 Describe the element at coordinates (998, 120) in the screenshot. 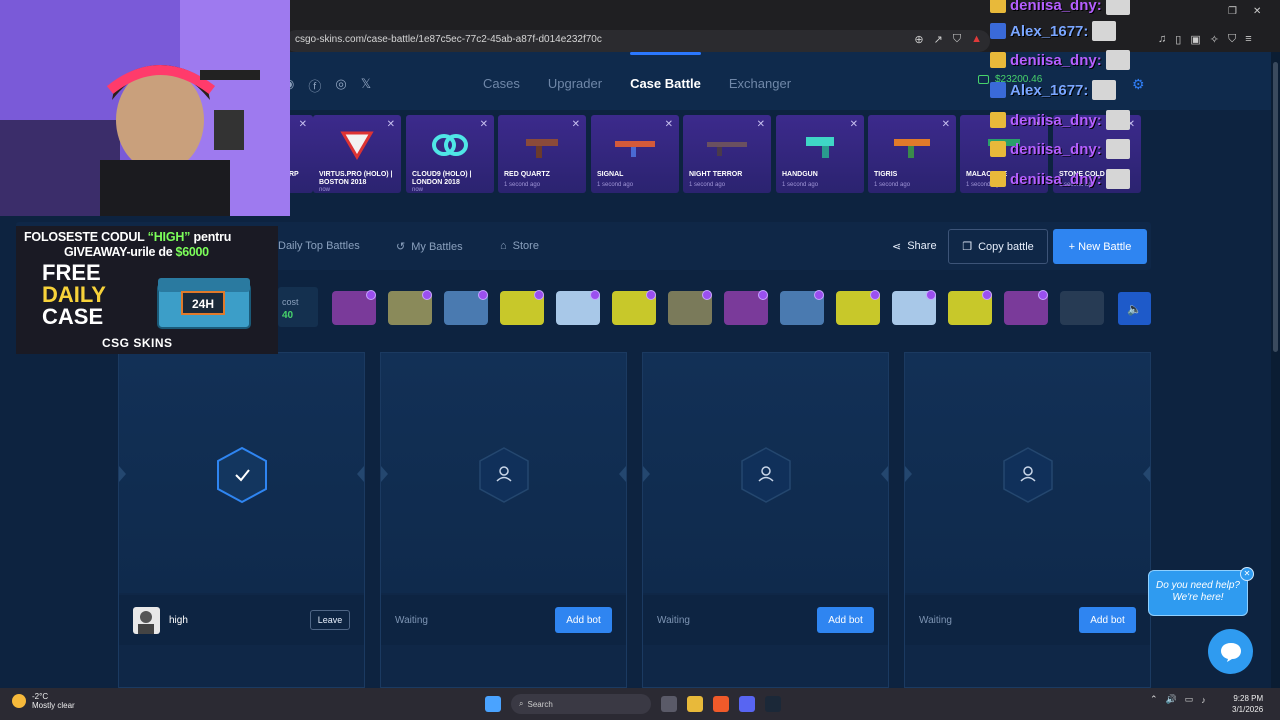

I see `chat-badge-icon` at that location.